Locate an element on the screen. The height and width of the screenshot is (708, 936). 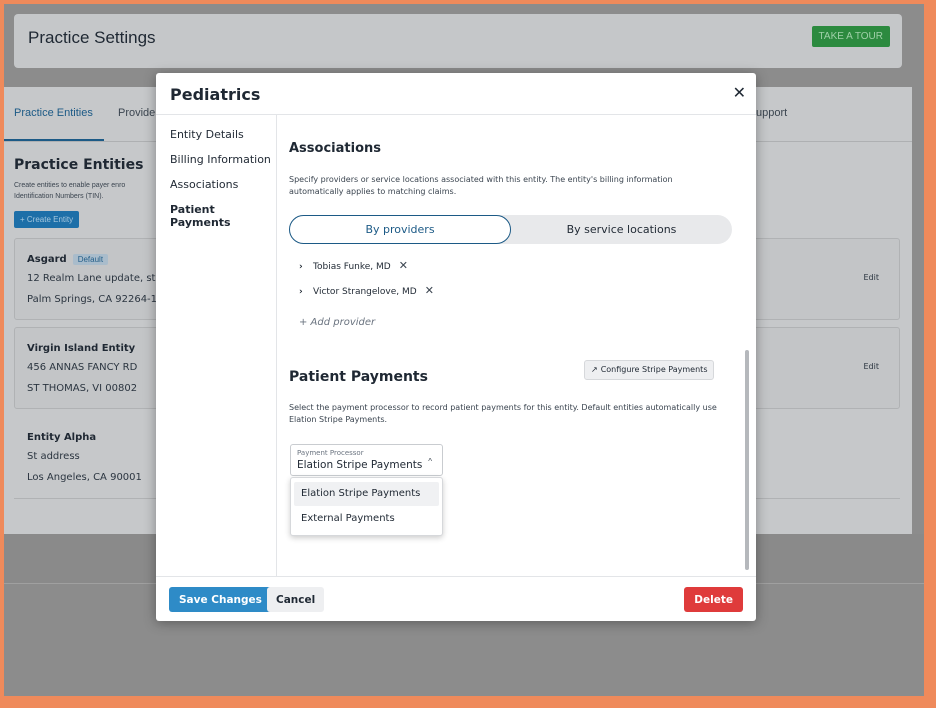
option-elation-stripe: Elation Stripe Payments is located at coordinates (366, 494).